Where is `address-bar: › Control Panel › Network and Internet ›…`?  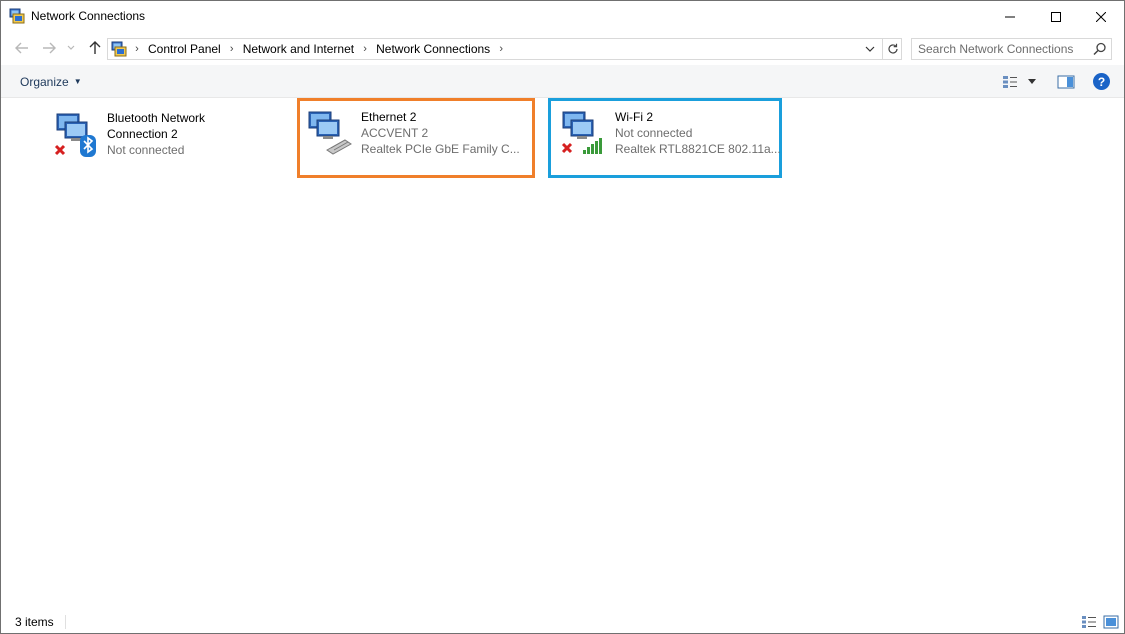 address-bar: › Control Panel › Network and Internet ›… is located at coordinates (504, 49).